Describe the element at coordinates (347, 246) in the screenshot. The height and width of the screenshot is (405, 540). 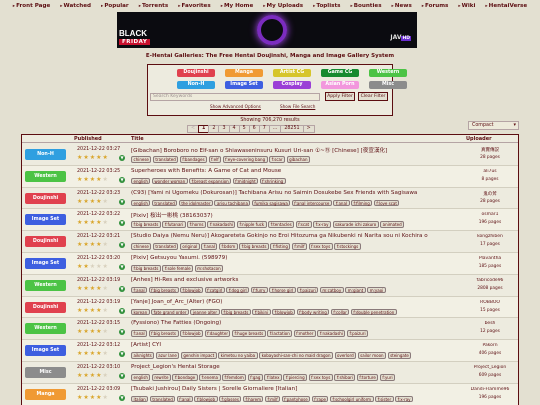
I see `tag-chip: f:stockings` at that location.